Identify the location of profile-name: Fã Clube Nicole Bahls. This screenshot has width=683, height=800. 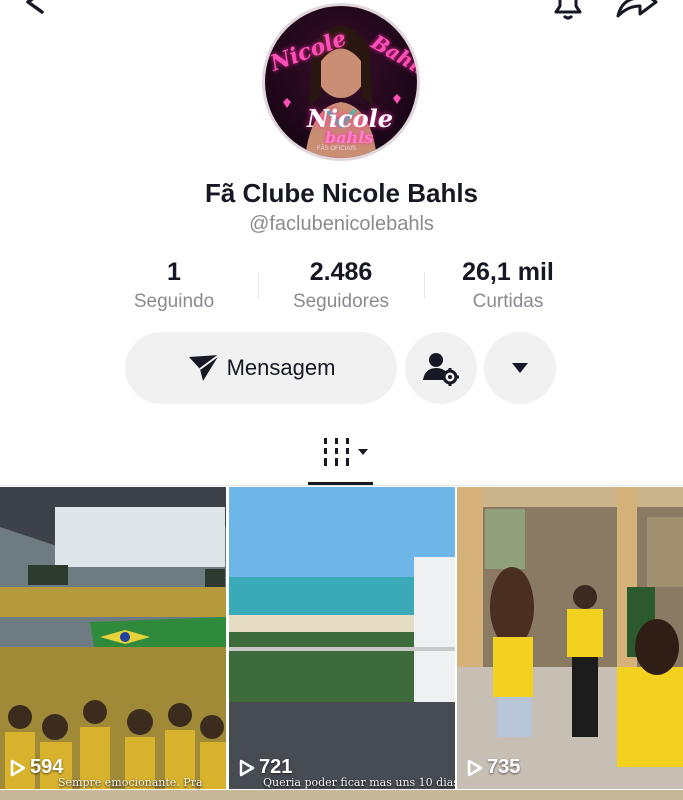
(341, 193).